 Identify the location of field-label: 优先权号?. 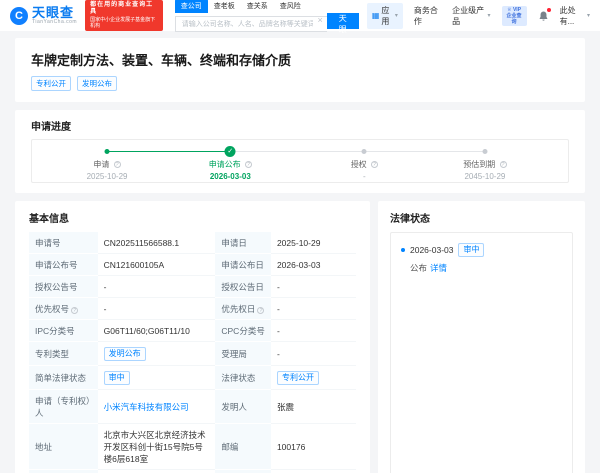
(63, 308).